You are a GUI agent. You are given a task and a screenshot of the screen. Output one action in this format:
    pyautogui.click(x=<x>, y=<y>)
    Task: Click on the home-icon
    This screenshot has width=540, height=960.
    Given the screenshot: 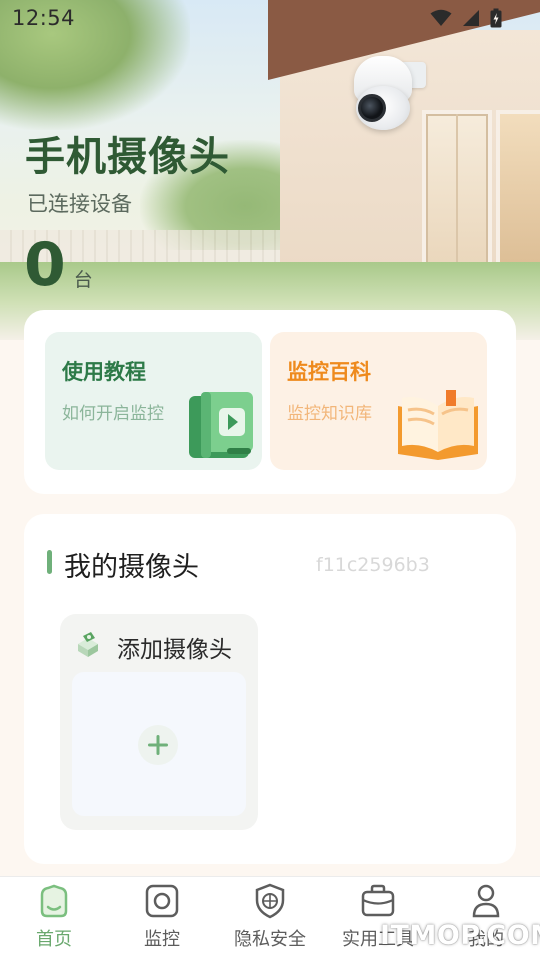 What is the action you would take?
    pyautogui.click(x=54, y=901)
    